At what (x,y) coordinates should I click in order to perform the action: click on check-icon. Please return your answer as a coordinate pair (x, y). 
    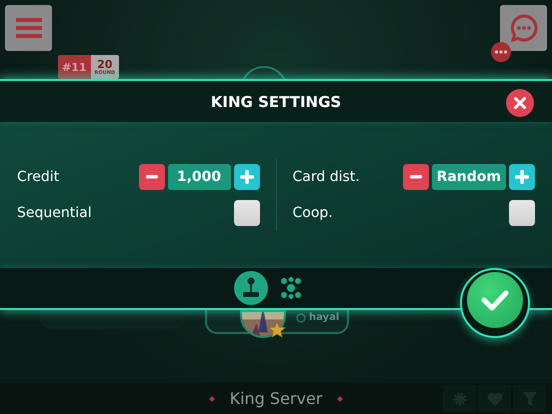
    Looking at the image, I should click on (495, 300).